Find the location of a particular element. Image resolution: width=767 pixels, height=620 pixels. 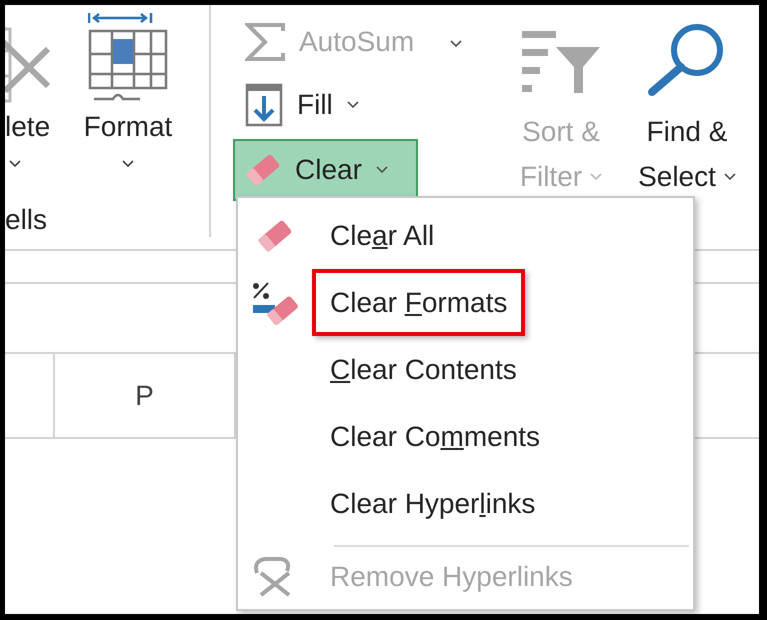

clear-button: Clear is located at coordinates (325, 170).